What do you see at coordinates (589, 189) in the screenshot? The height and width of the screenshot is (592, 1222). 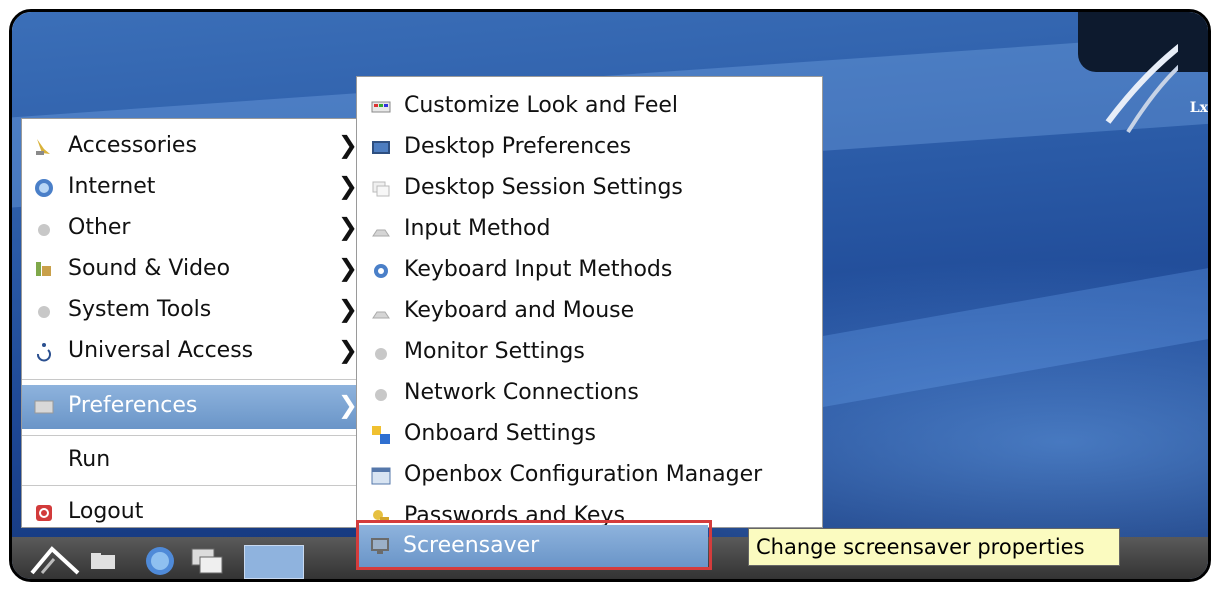 I see `menu-item-desktop-session-settings: Desktop Session Settings` at bounding box center [589, 189].